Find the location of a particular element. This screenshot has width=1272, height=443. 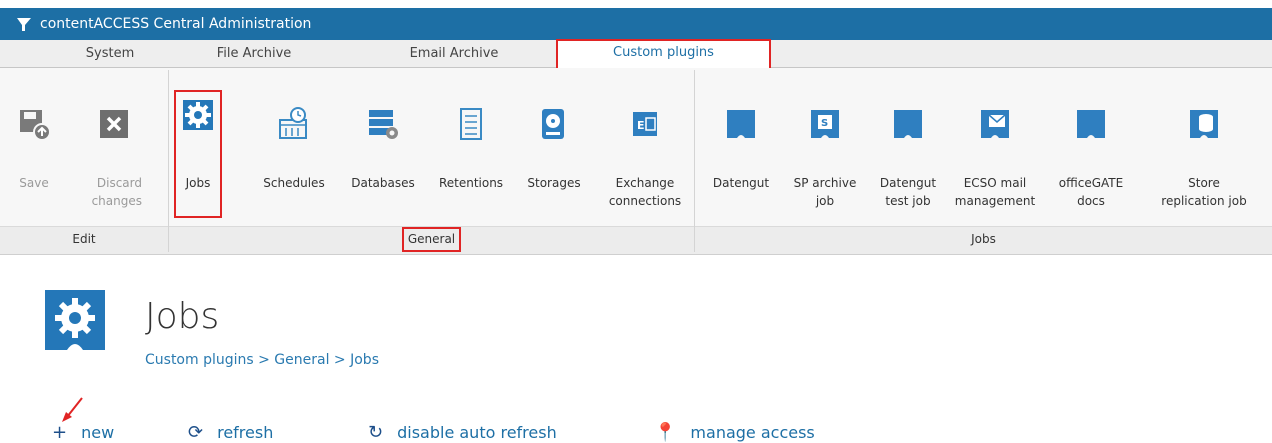

svg-text: S is located at coordinates (824, 123).